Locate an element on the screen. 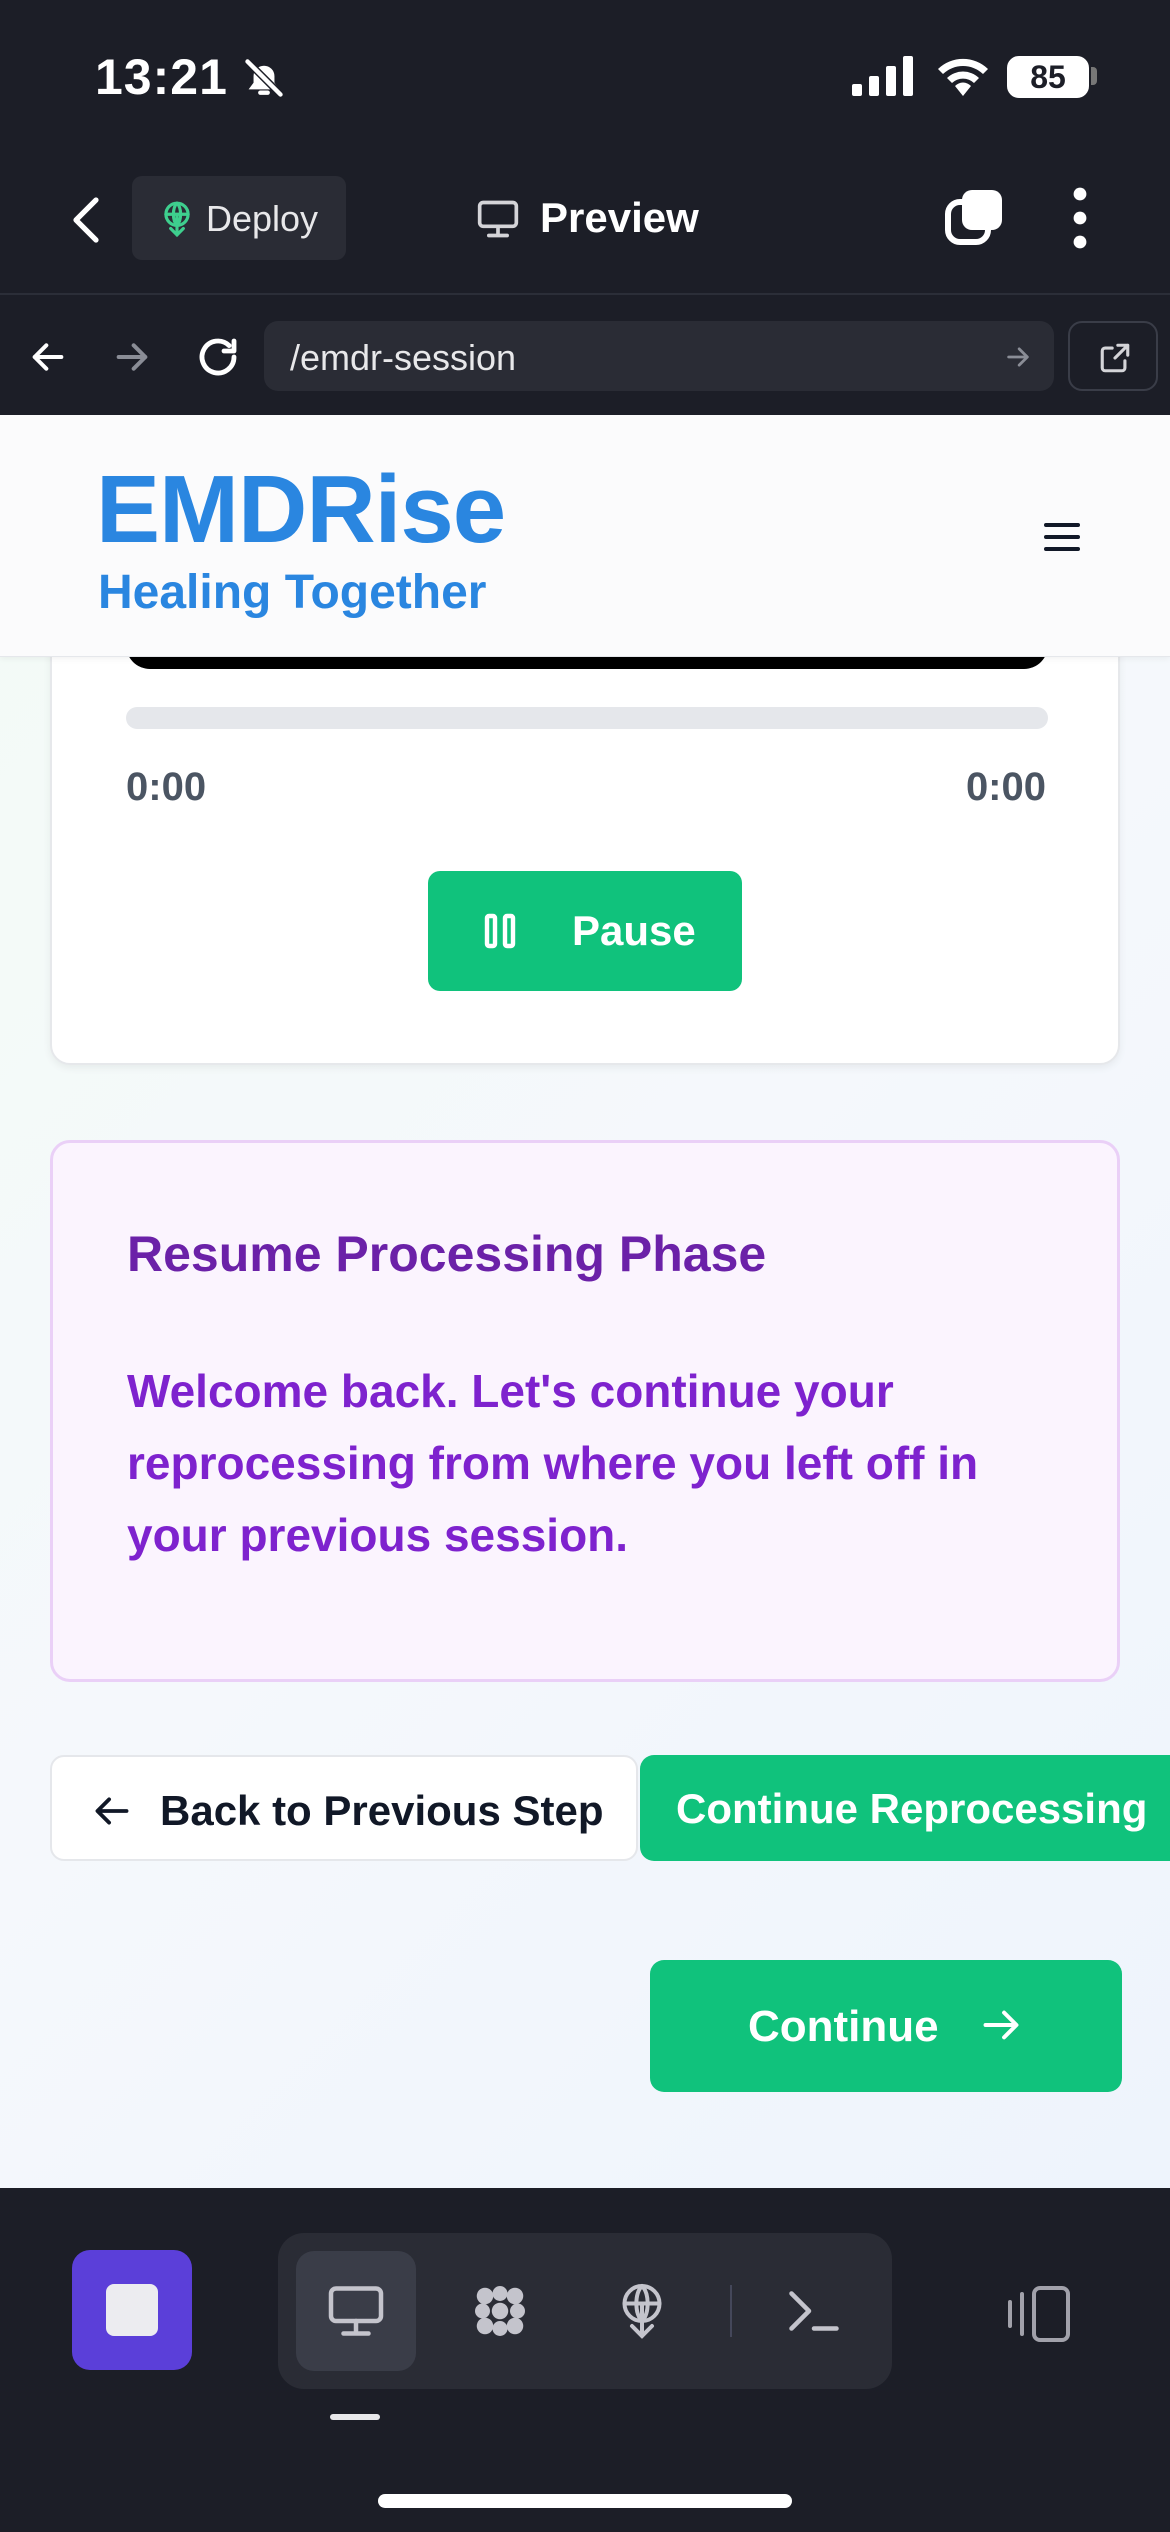 This screenshot has width=1170, height=2532. tool-deploy is located at coordinates (642, 2311).